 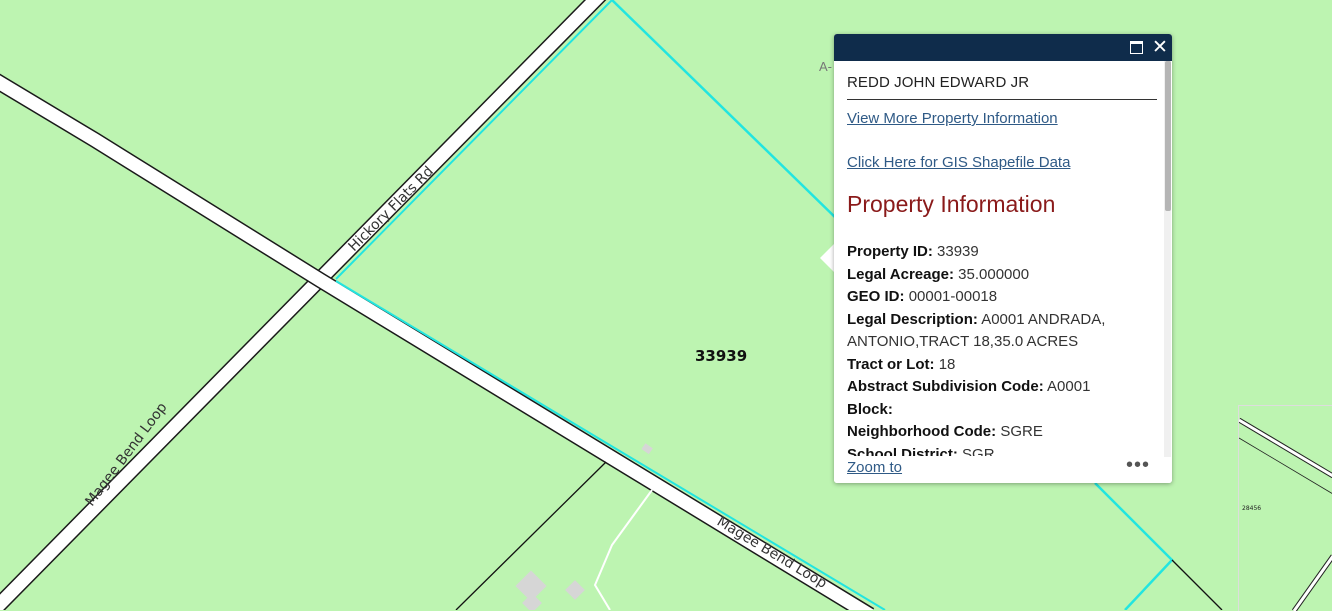 I want to click on field-value: 35.000000, so click(x=994, y=274).